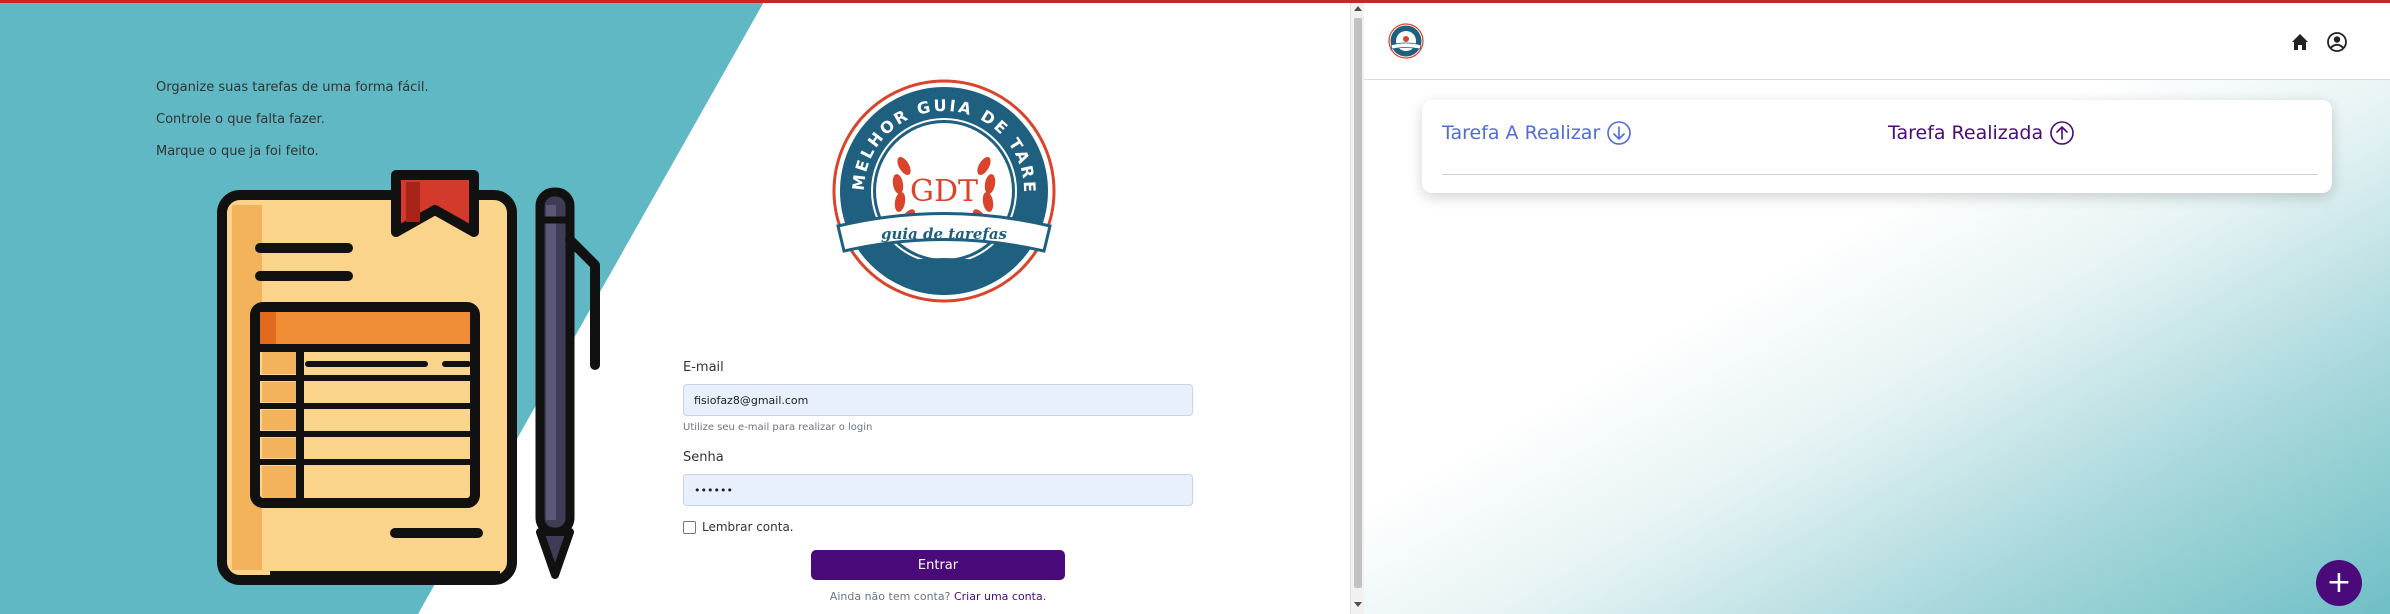 Image resolution: width=2390 pixels, height=614 pixels. I want to click on clipboard-pen-illustration, so click(408, 377).